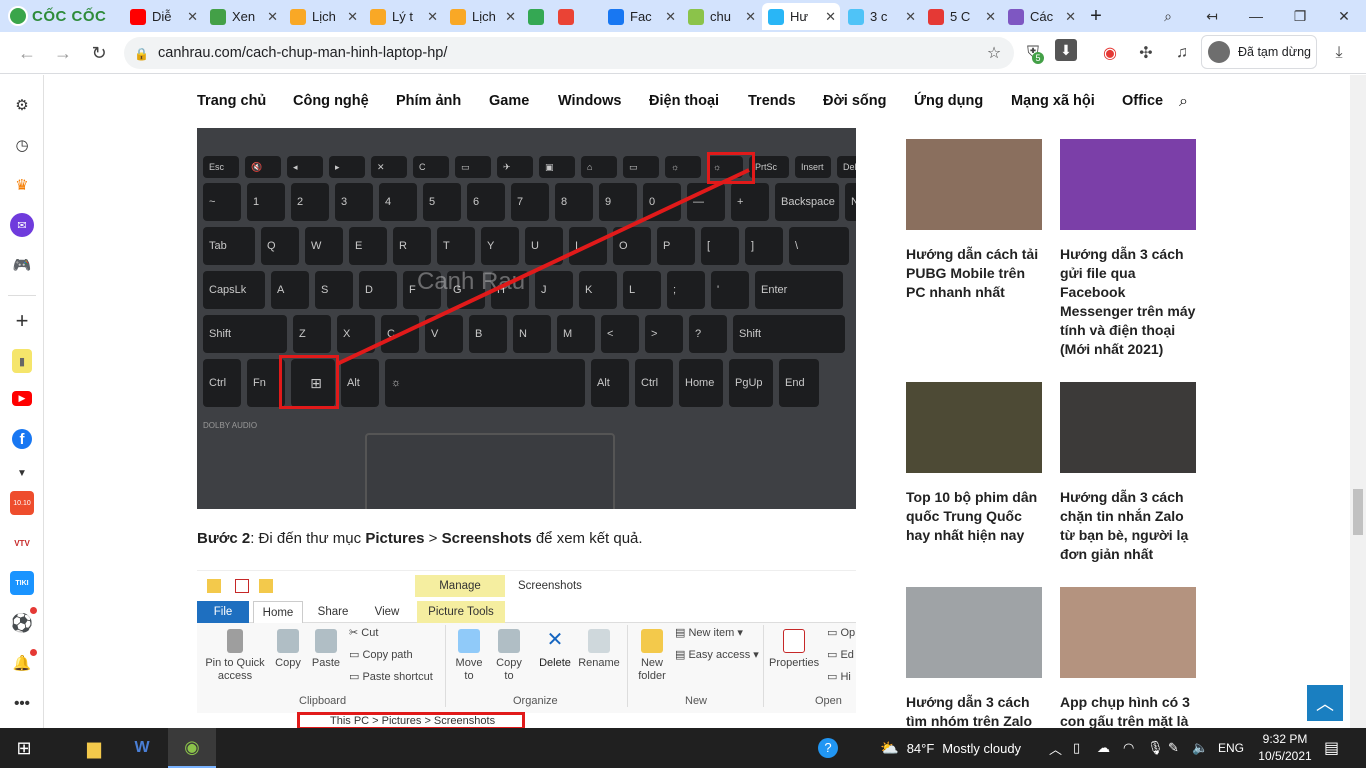 The image size is (1366, 768). Describe the element at coordinates (22, 583) in the screenshot. I see `tiki-icon: TIKI` at that location.